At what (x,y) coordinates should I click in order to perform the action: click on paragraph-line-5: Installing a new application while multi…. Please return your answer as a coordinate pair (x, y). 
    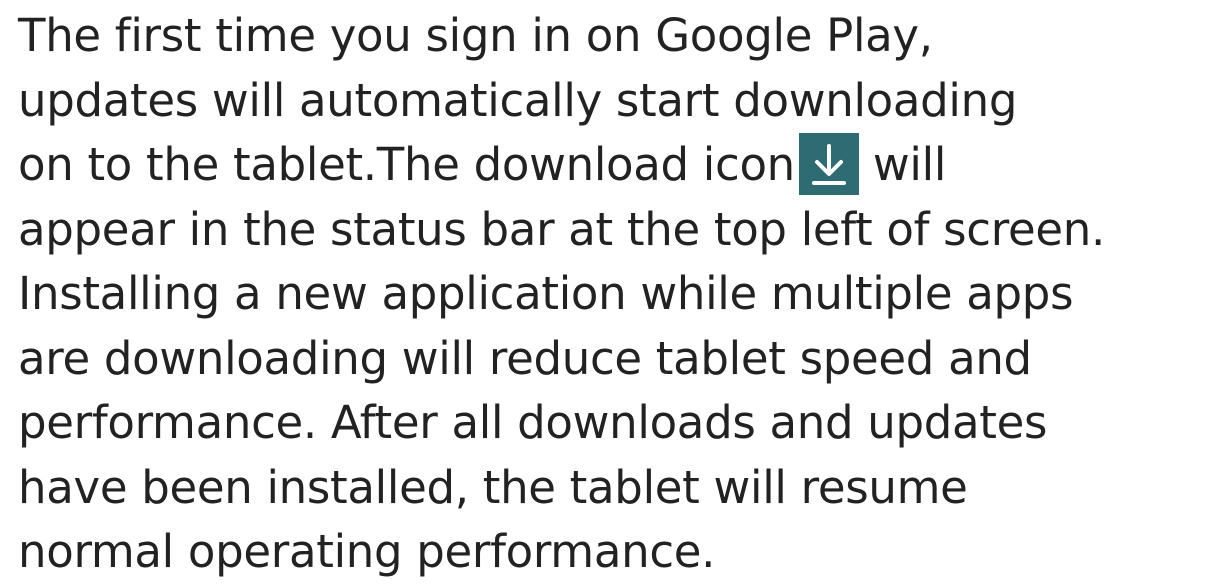
    Looking at the image, I should click on (546, 293).